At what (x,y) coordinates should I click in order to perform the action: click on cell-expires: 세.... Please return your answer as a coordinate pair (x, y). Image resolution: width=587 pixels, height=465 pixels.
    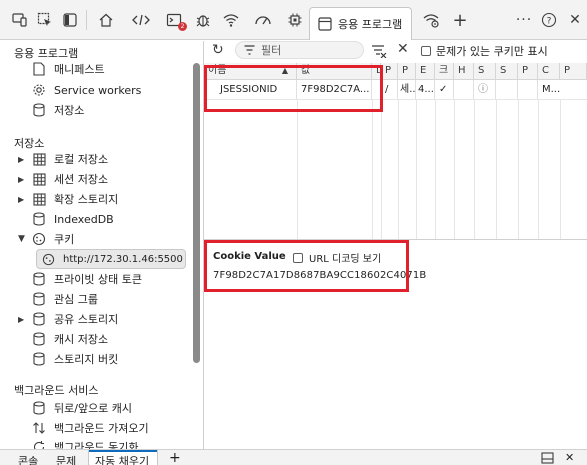
    Looking at the image, I should click on (407, 89).